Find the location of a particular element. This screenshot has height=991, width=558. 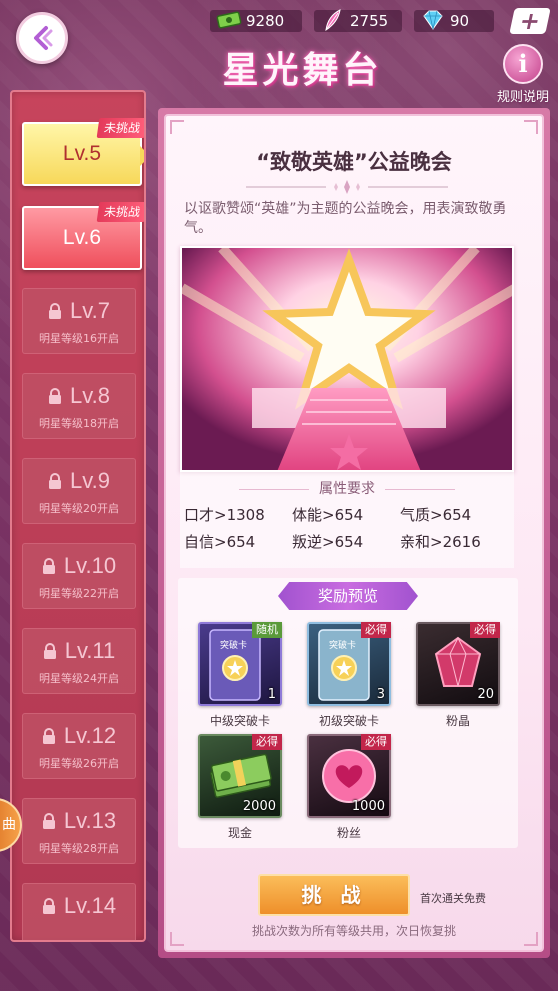

level-label: Lv.6 is located at coordinates (82, 237).